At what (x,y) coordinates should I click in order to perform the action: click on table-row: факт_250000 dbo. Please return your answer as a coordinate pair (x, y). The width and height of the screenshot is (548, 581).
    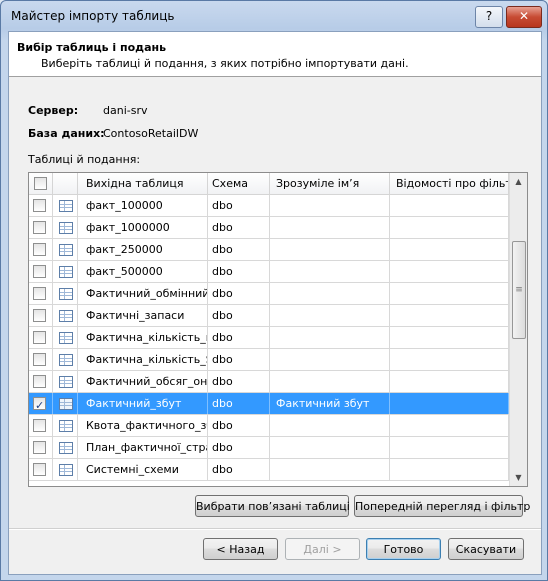
    Looking at the image, I should click on (269, 250).